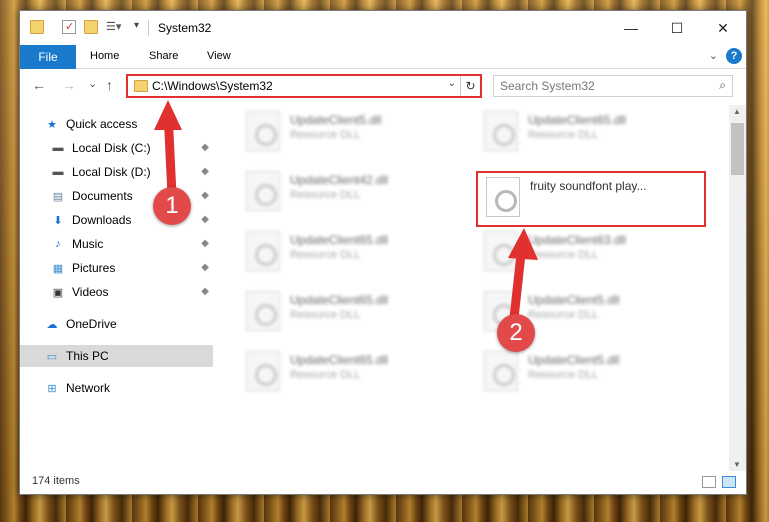  I want to click on tab-home: Home, so click(104, 56).